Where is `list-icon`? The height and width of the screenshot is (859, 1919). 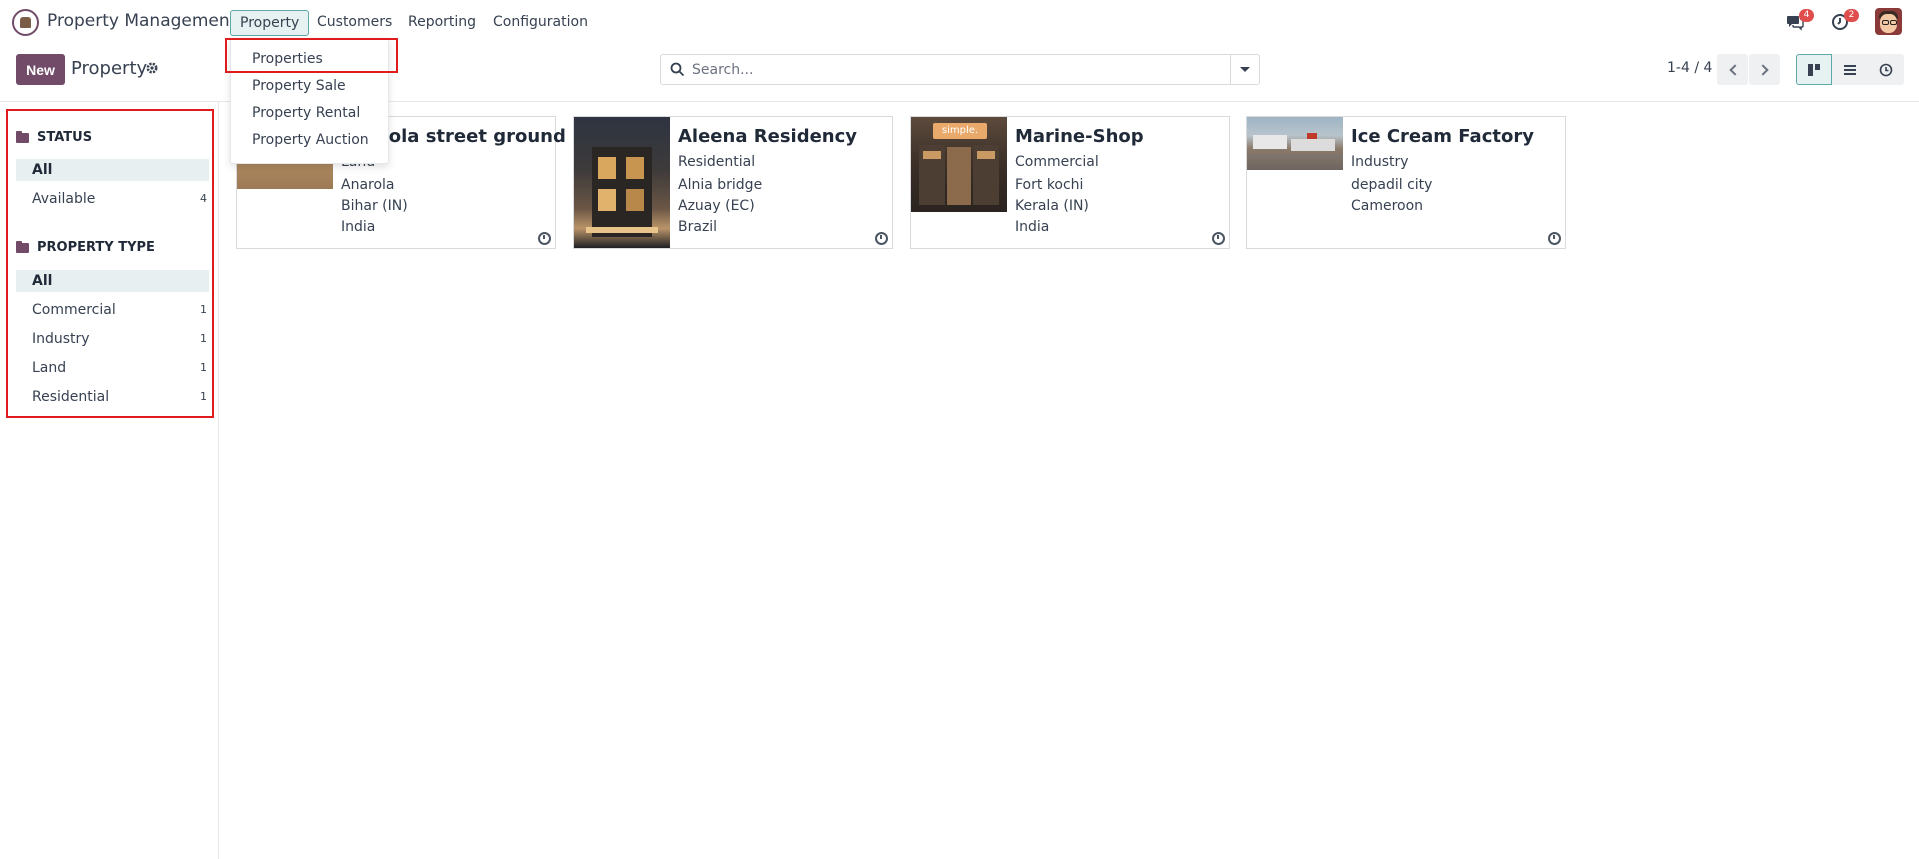 list-icon is located at coordinates (1850, 69).